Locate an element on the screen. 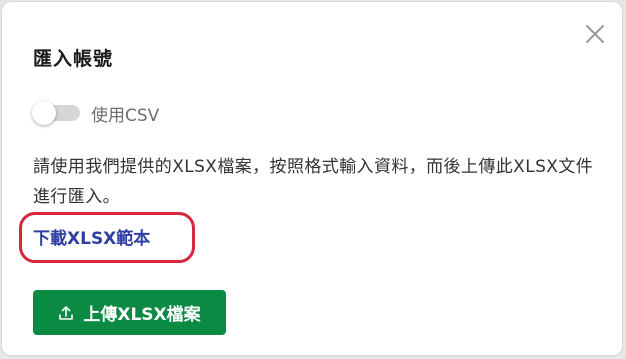 This screenshot has height=359, width=626. instructions-text: 請使用我們提供的XLSX檔案，按照格式輸入資料，而後上傳此XLSX文件進行匯入。 is located at coordinates (313, 182).